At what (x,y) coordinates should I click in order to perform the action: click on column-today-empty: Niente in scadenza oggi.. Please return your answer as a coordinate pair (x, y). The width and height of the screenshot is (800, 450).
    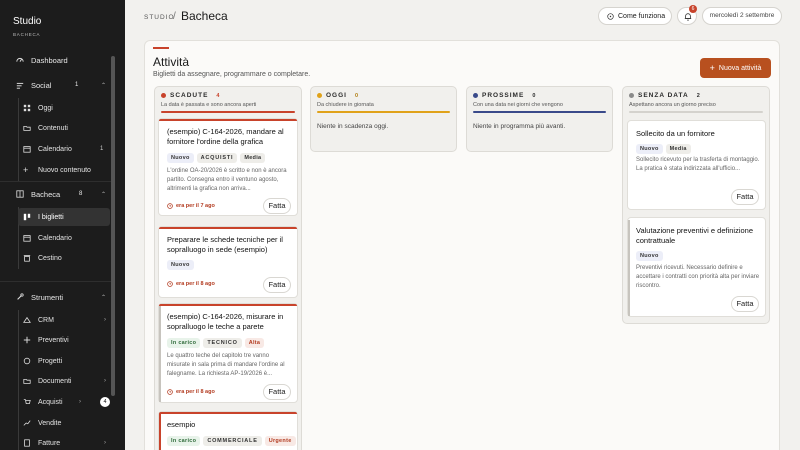
    Looking at the image, I should click on (353, 126).